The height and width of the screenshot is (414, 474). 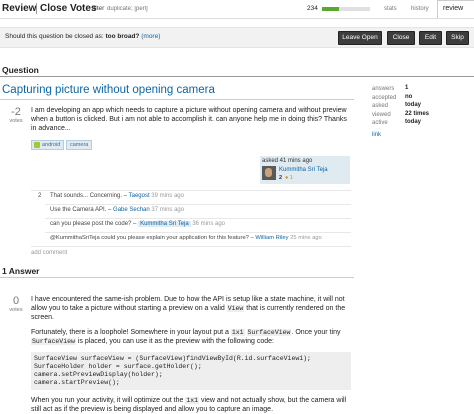 What do you see at coordinates (150, 36) in the screenshot?
I see `more-link: (more)` at bounding box center [150, 36].